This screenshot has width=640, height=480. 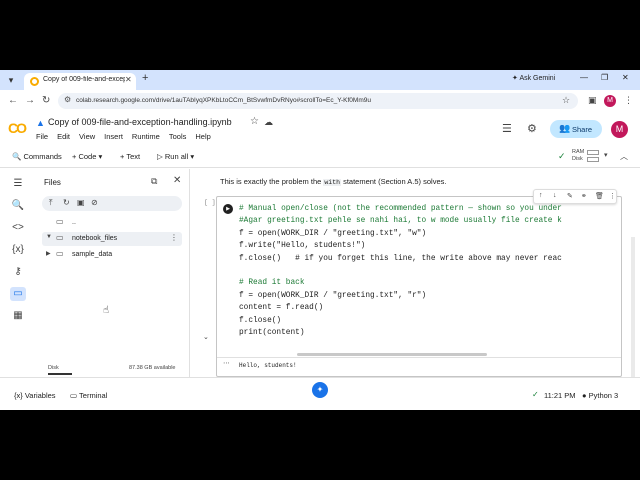 I want to click on variables-button: {x} Variables, so click(x=35, y=395).